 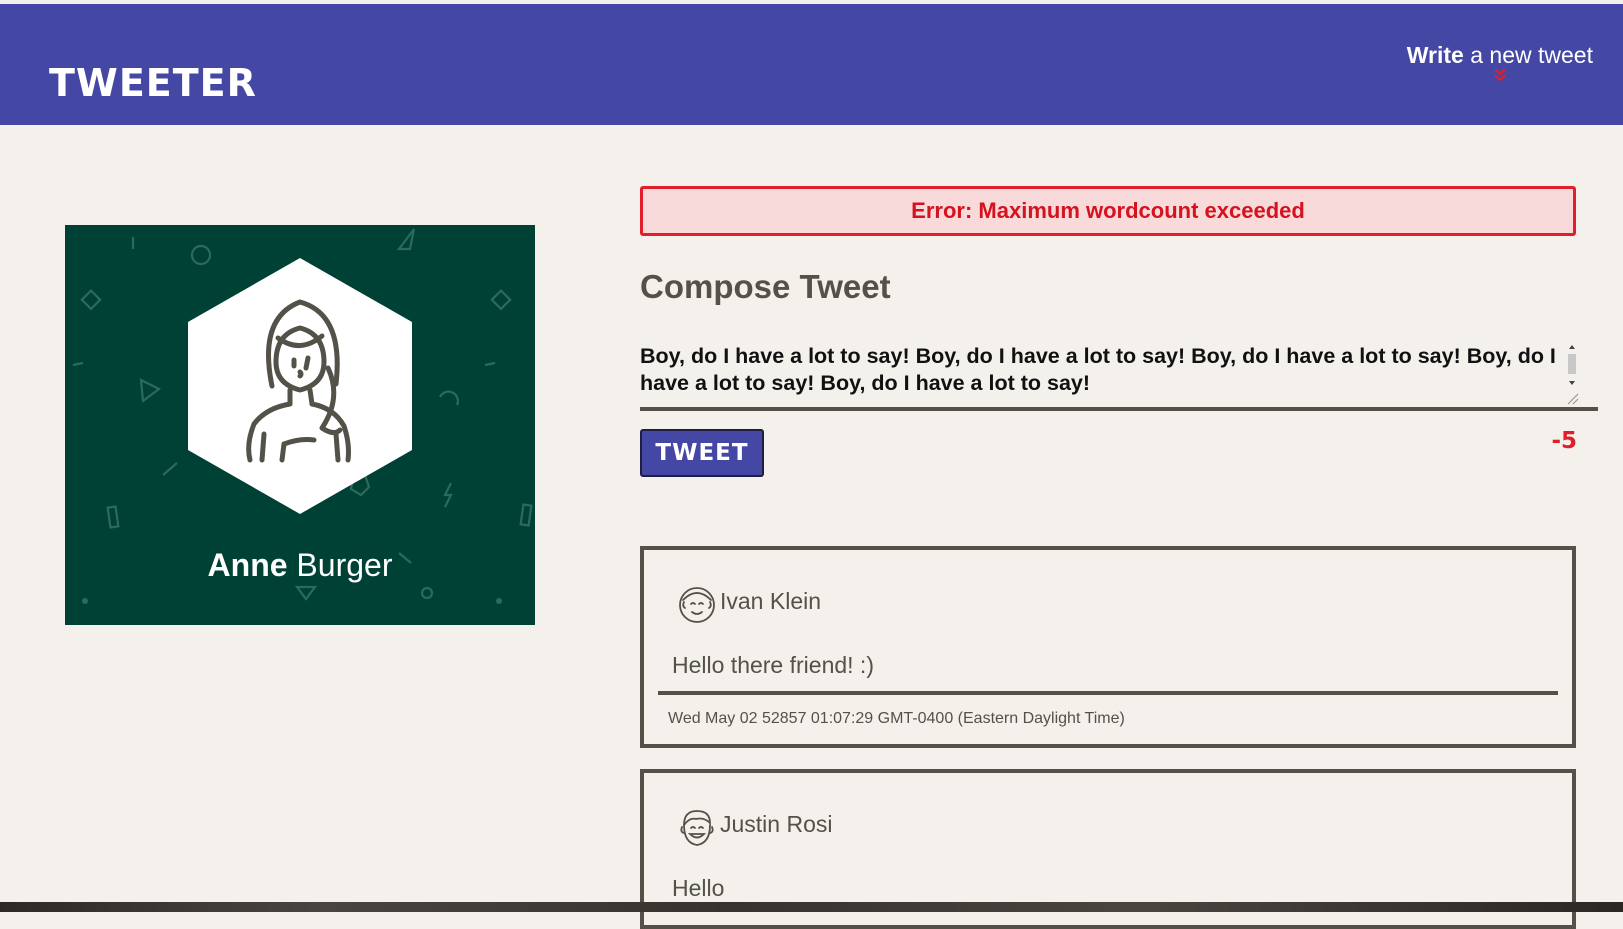 I want to click on profile-first-name: Anne, so click(x=247, y=565).